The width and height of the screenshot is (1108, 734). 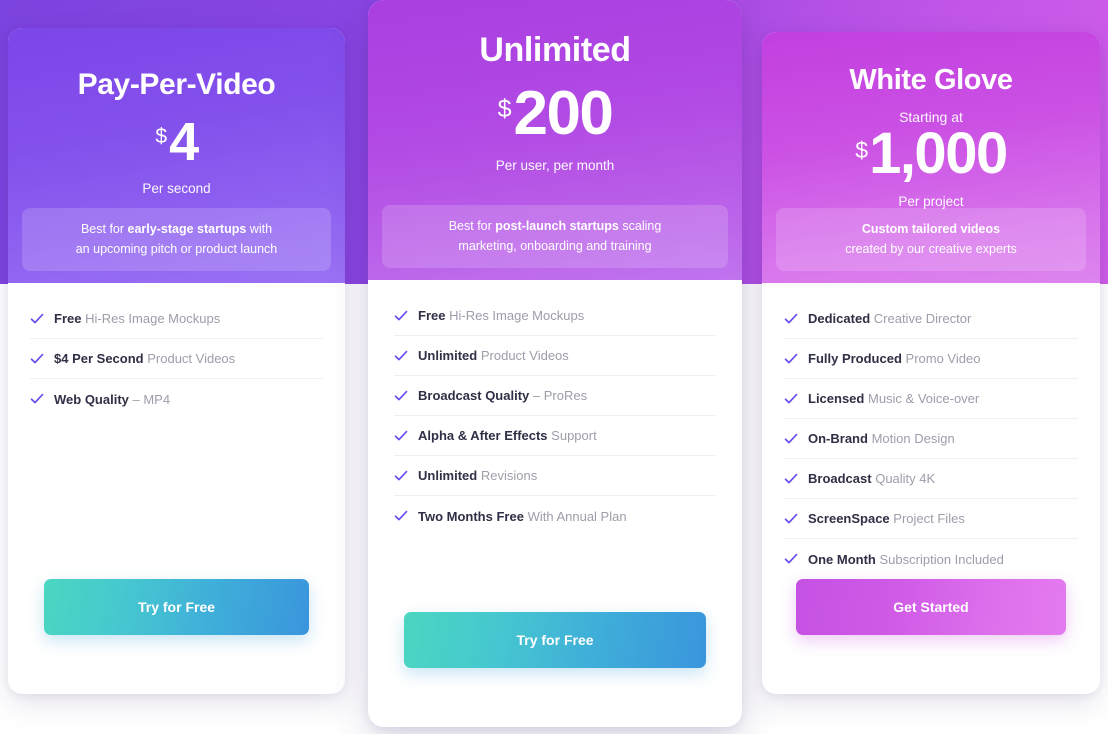 I want to click on feature-rest: Subscription Included, so click(x=941, y=559).